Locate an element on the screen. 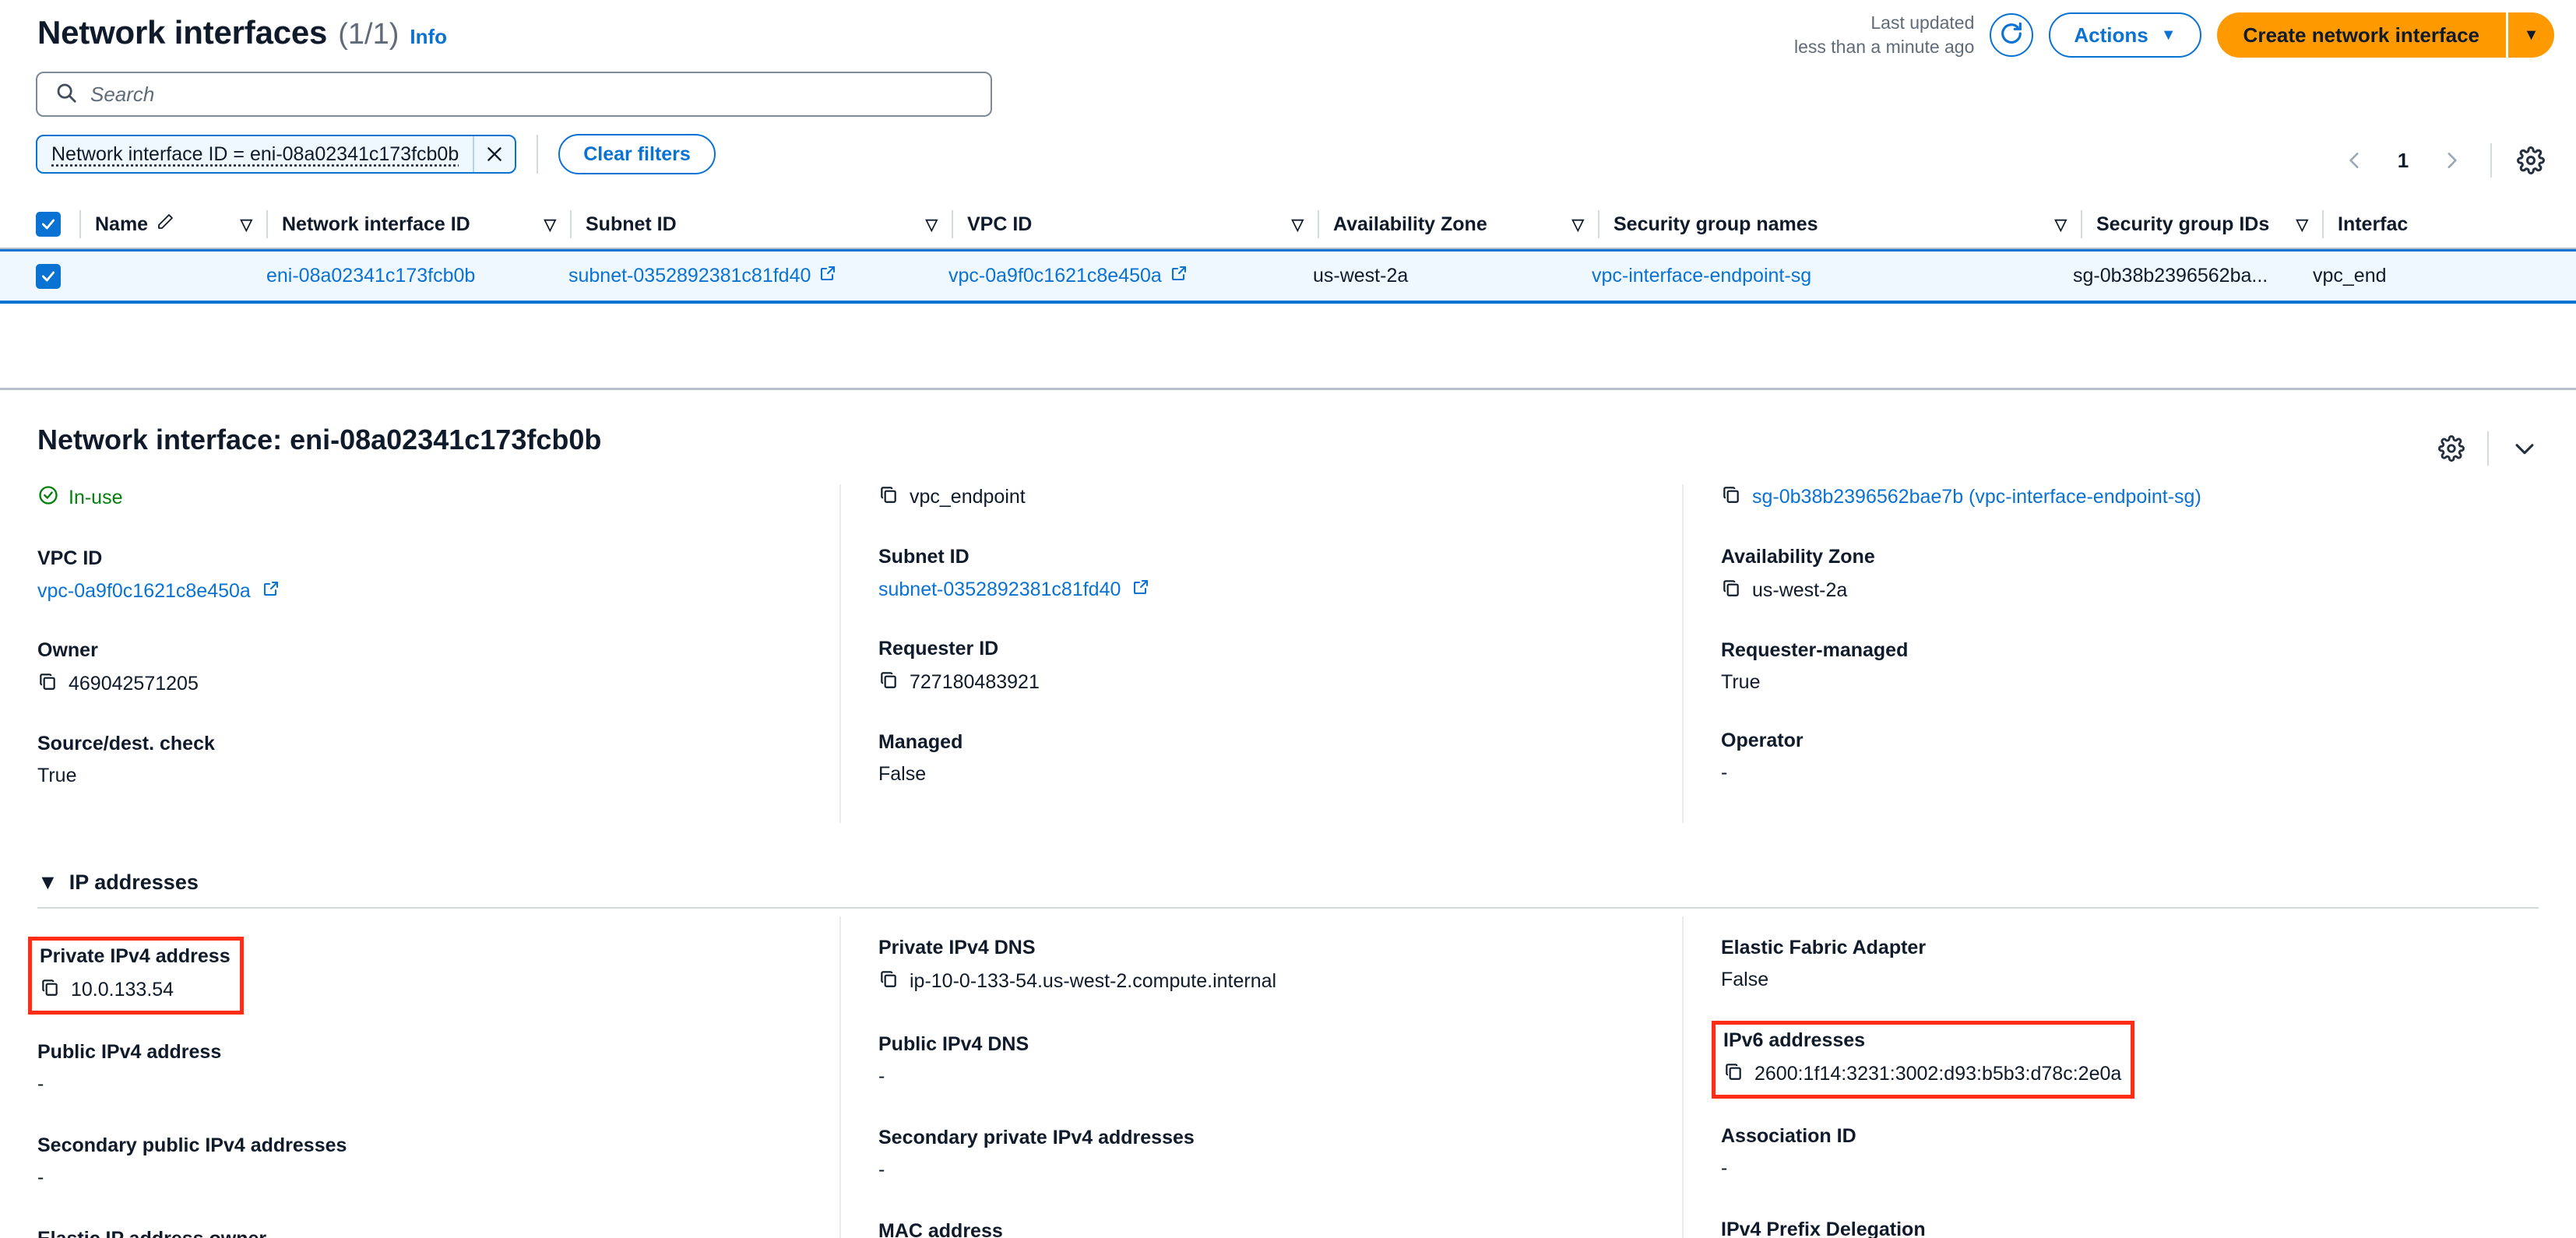 This screenshot has width=2576, height=1238. owner-text: 469042571205 is located at coordinates (134, 684).